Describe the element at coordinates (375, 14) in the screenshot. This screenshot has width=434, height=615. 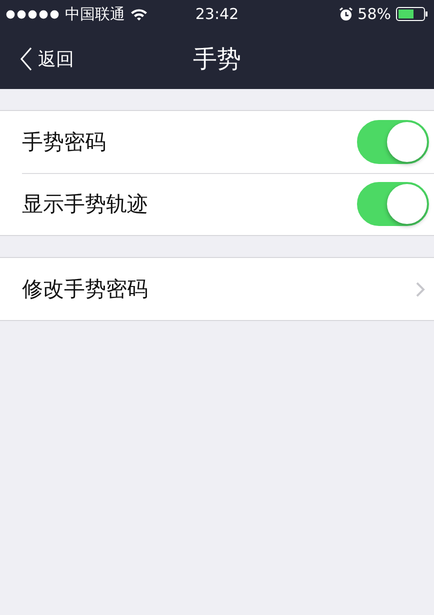
I see `battery-percent: 58%` at that location.